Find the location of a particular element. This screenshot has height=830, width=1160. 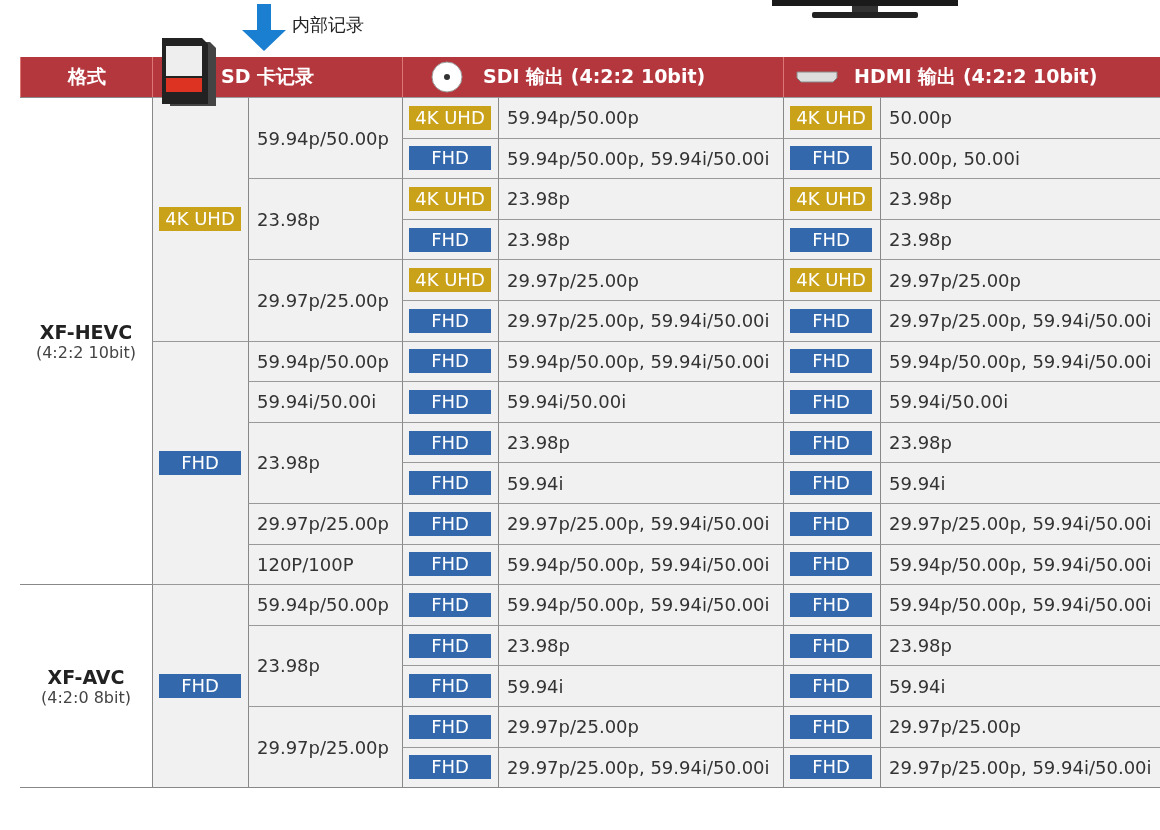

format-name: XF-AVC is located at coordinates (86, 676).